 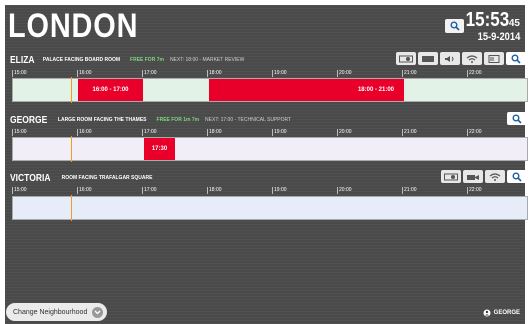 What do you see at coordinates (450, 58) in the screenshot?
I see `audio-icon` at bounding box center [450, 58].